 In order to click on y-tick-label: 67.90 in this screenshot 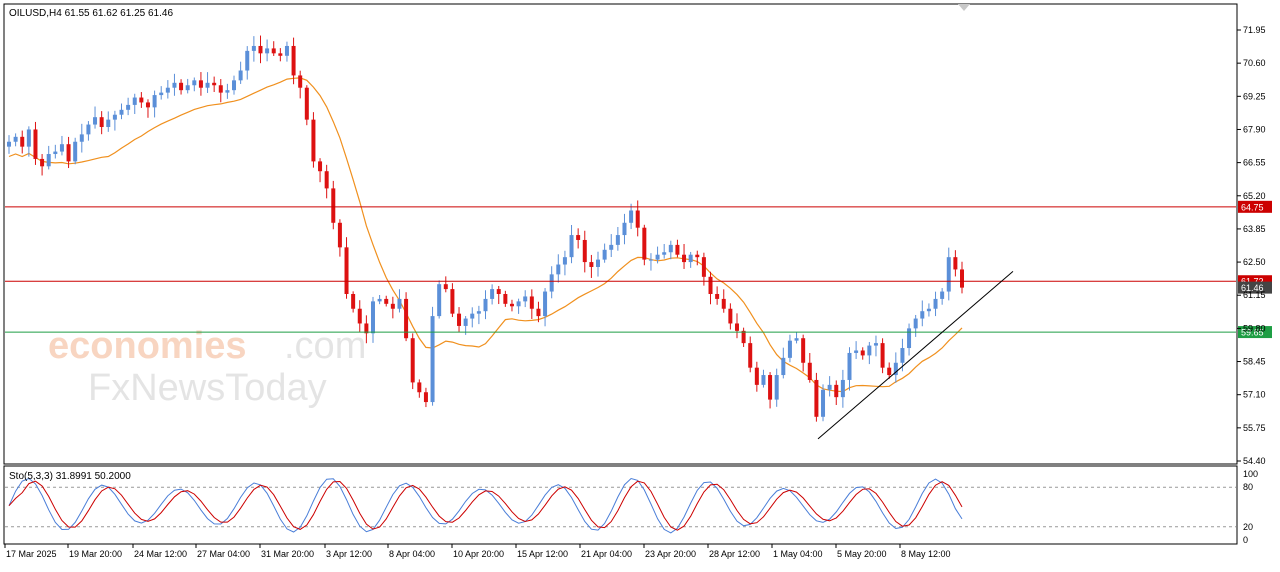, I will do `click(1254, 129)`.